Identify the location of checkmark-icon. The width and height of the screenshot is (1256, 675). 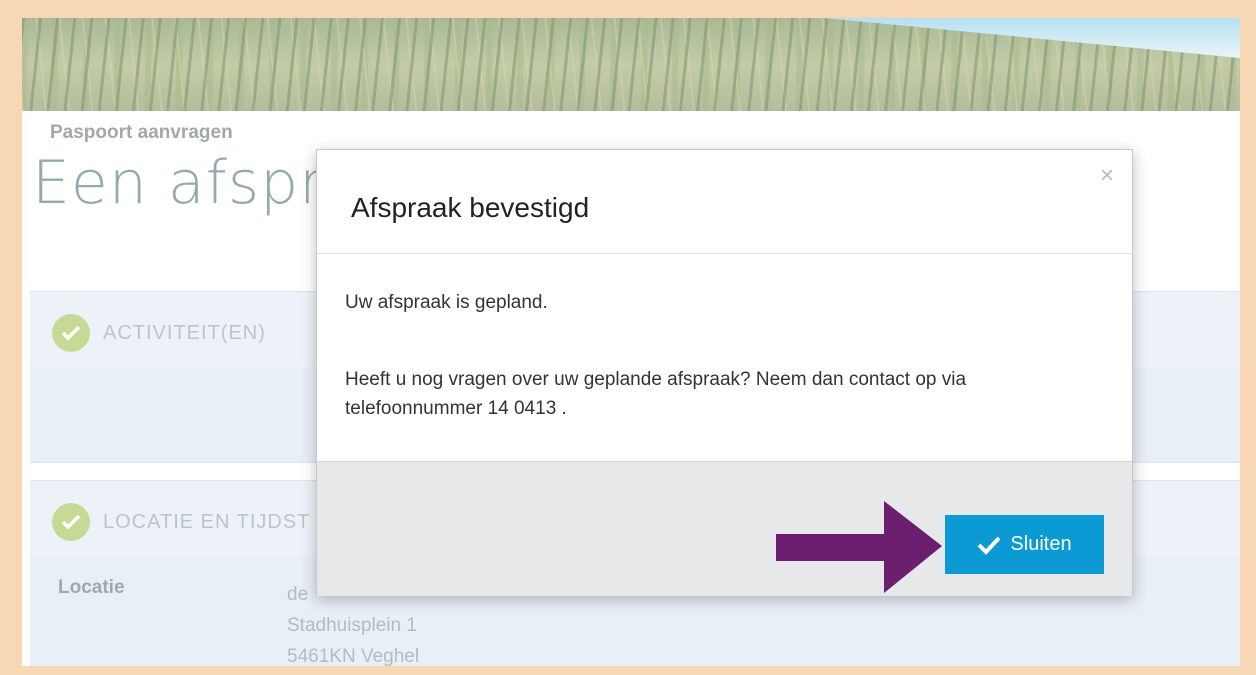
(989, 545).